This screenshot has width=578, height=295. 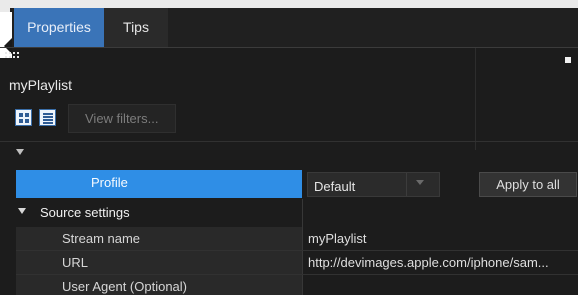 I want to click on tab-separator, so click(x=289, y=47).